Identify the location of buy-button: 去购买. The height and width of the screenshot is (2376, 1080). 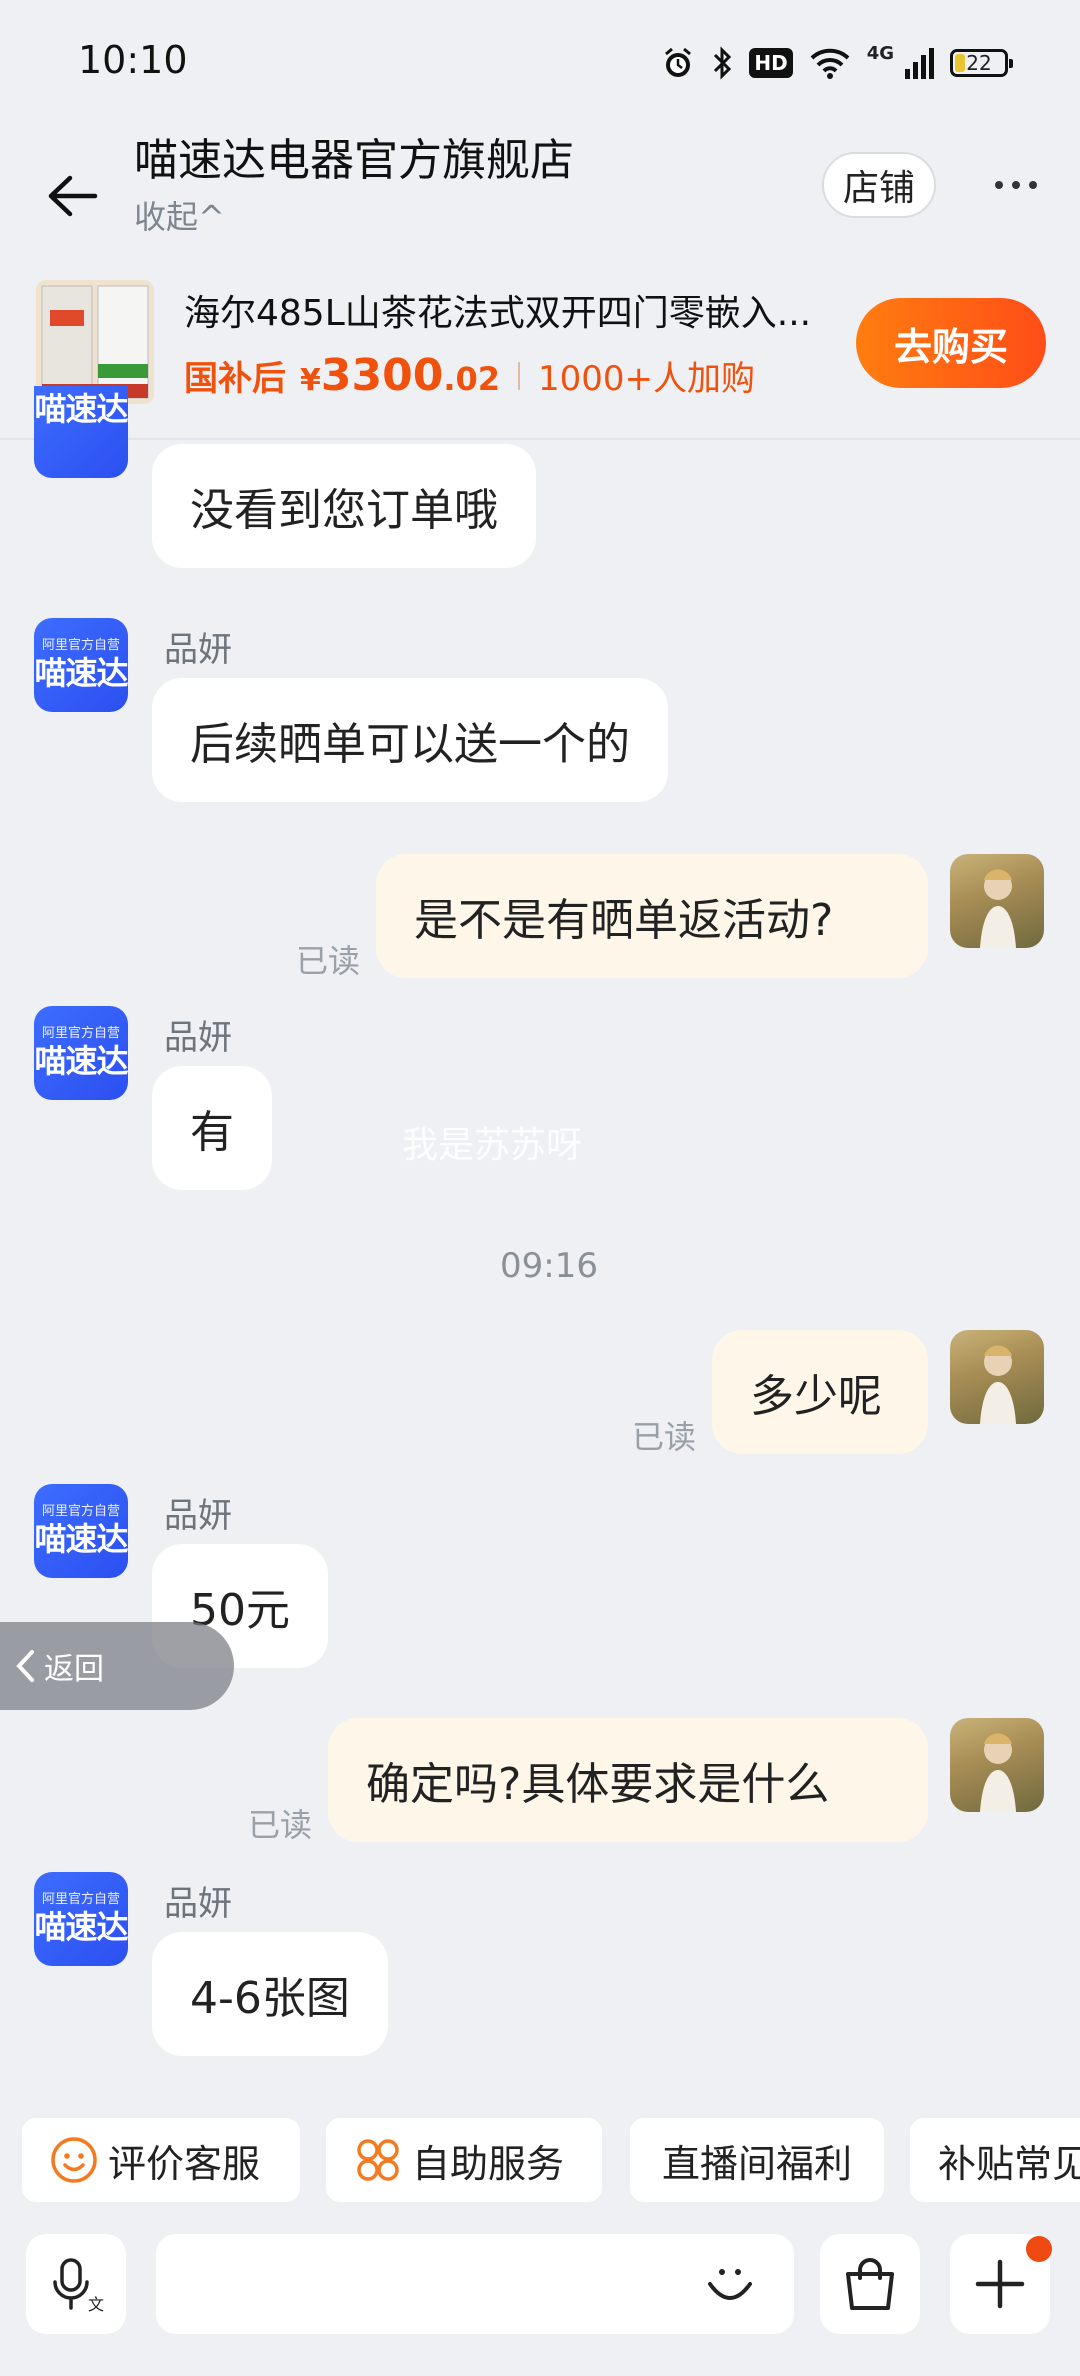
(951, 343).